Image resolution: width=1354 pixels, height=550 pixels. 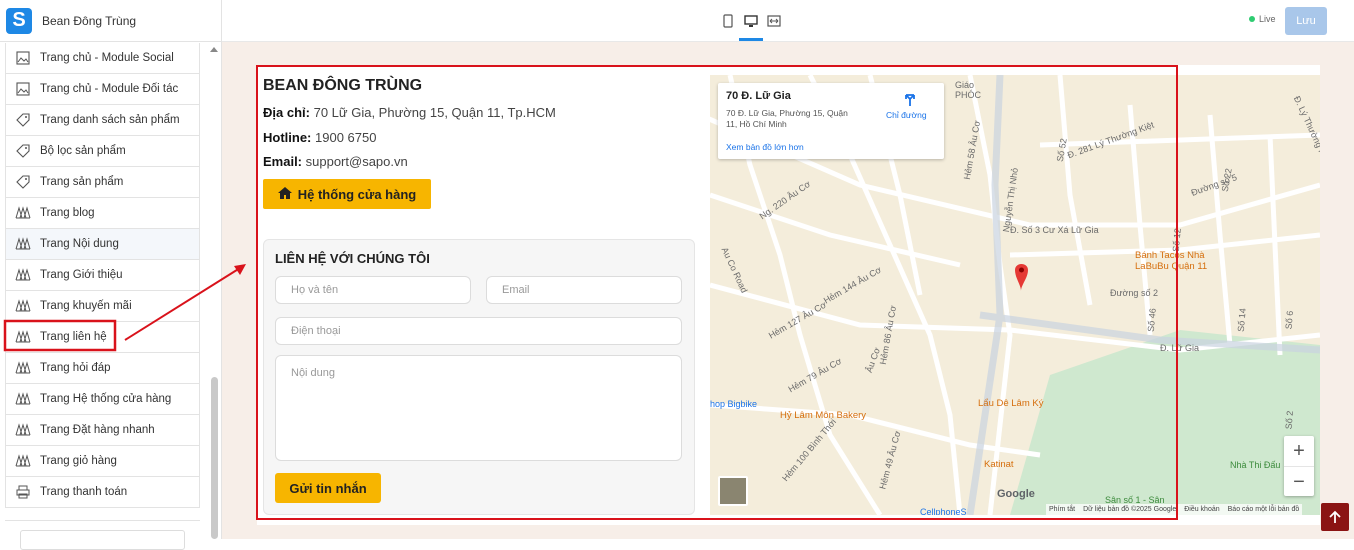 What do you see at coordinates (1306, 21) in the screenshot?
I see `save-button: Lưu` at bounding box center [1306, 21].